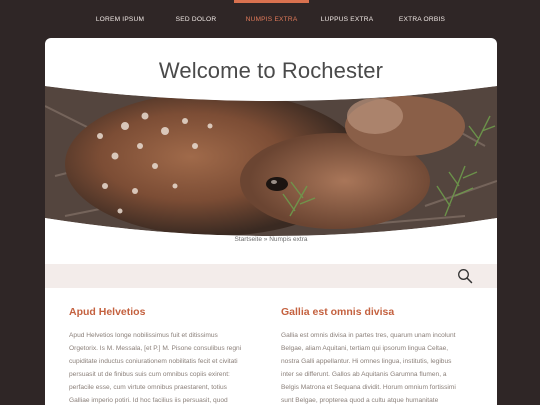 Image resolution: width=540 pixels, height=405 pixels. I want to click on nav-item-lorem-ipsum: LOREM IPSUM, so click(120, 19).